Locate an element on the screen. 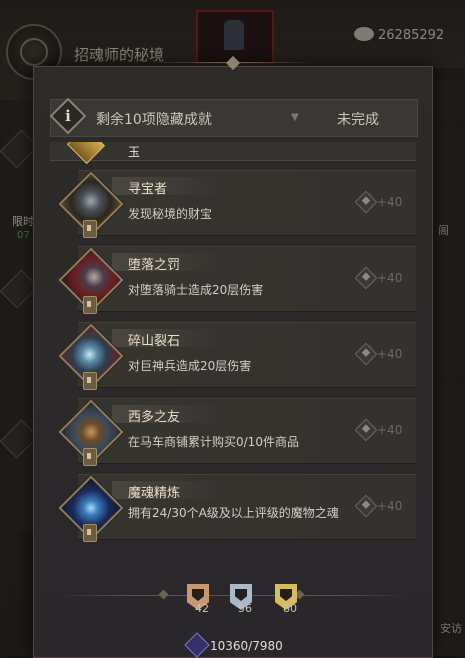  dropdown-arrow-icon: ▼ is located at coordinates (295, 117).